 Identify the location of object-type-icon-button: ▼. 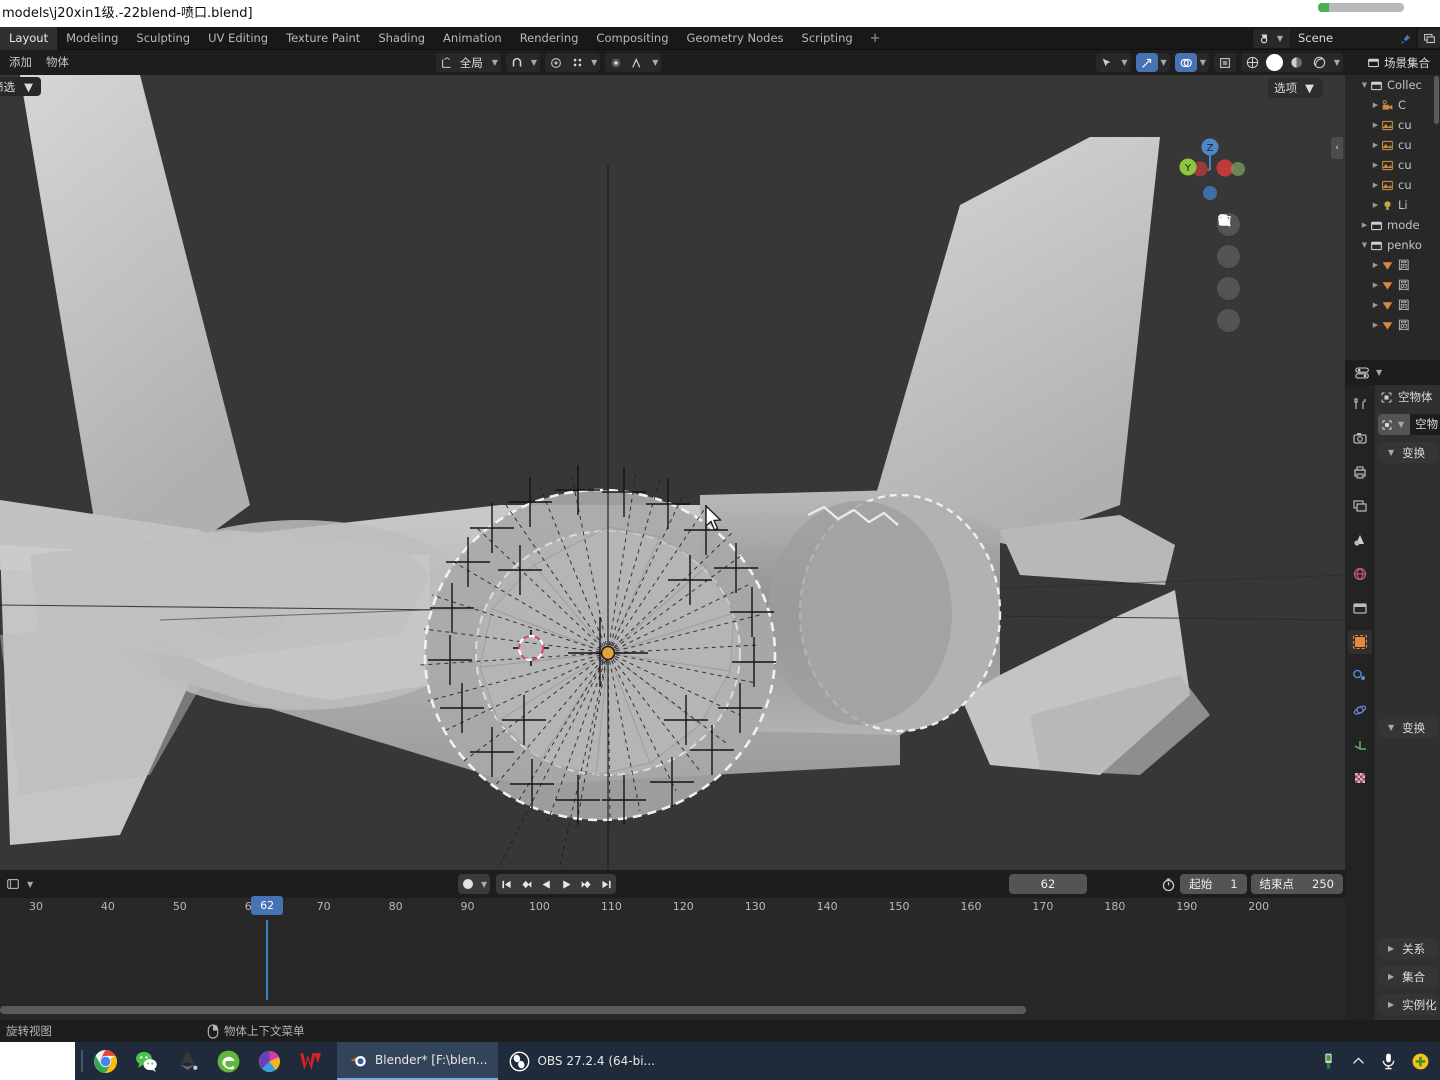
(1394, 424).